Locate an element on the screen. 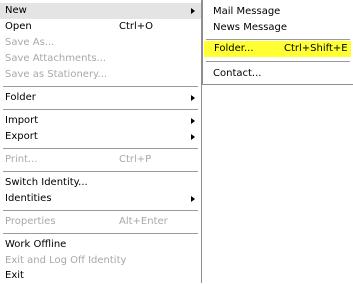 Image resolution: width=353 pixels, height=284 pixels. menu-item-label: Export is located at coordinates (21, 136).